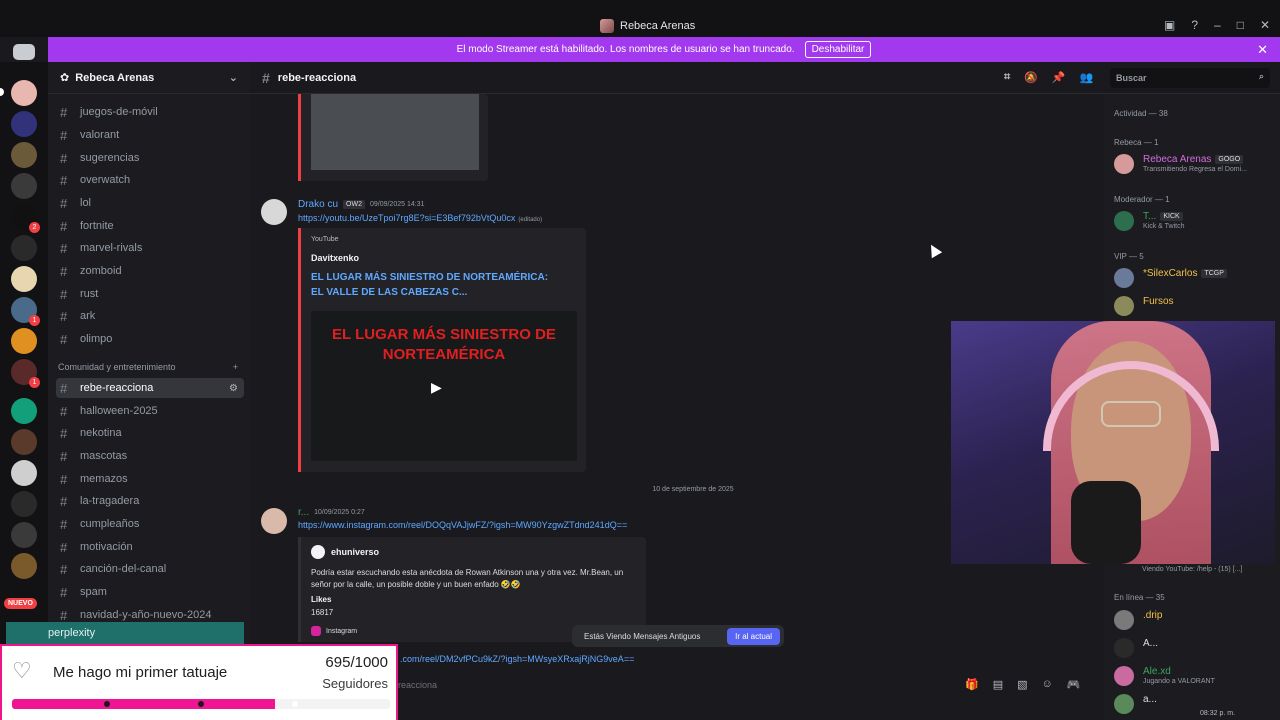  I want to click on close-icon: ✕, so click(1265, 25).